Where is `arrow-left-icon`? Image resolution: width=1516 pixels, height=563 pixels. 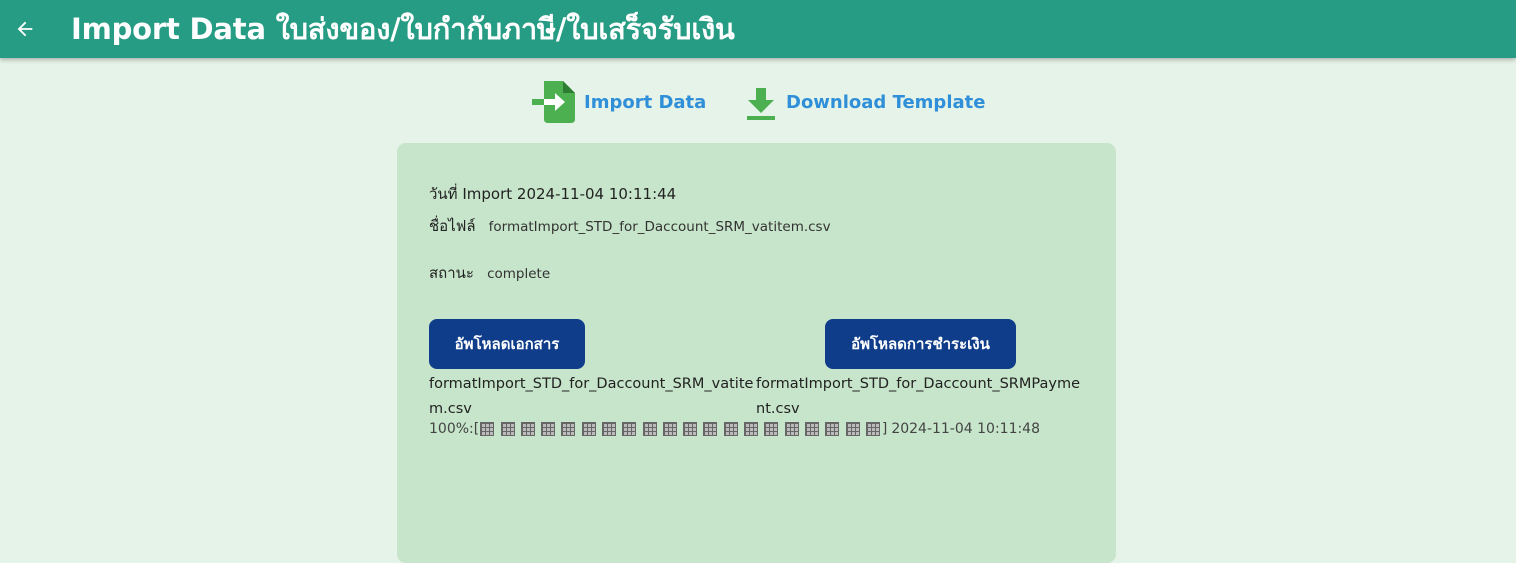 arrow-left-icon is located at coordinates (25, 29).